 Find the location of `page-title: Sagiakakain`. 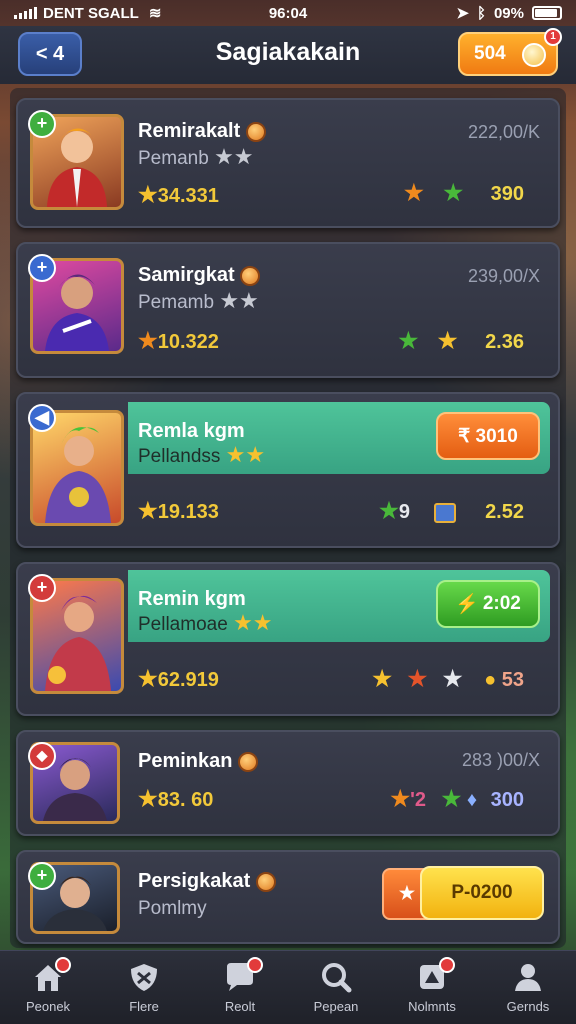

page-title: Sagiakakain is located at coordinates (288, 52).